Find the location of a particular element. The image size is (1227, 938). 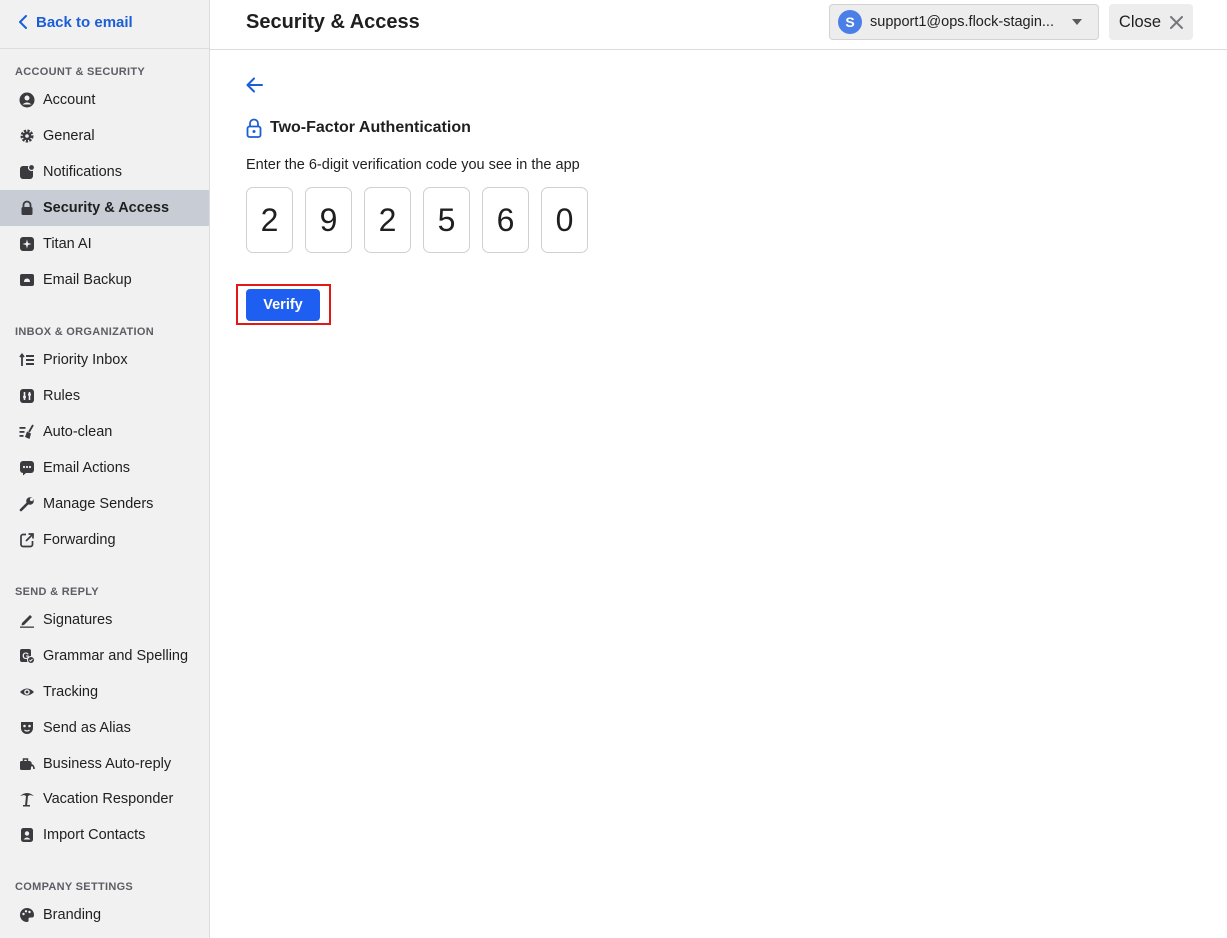

tfa-title: Two-Factor Authentication is located at coordinates (370, 127).